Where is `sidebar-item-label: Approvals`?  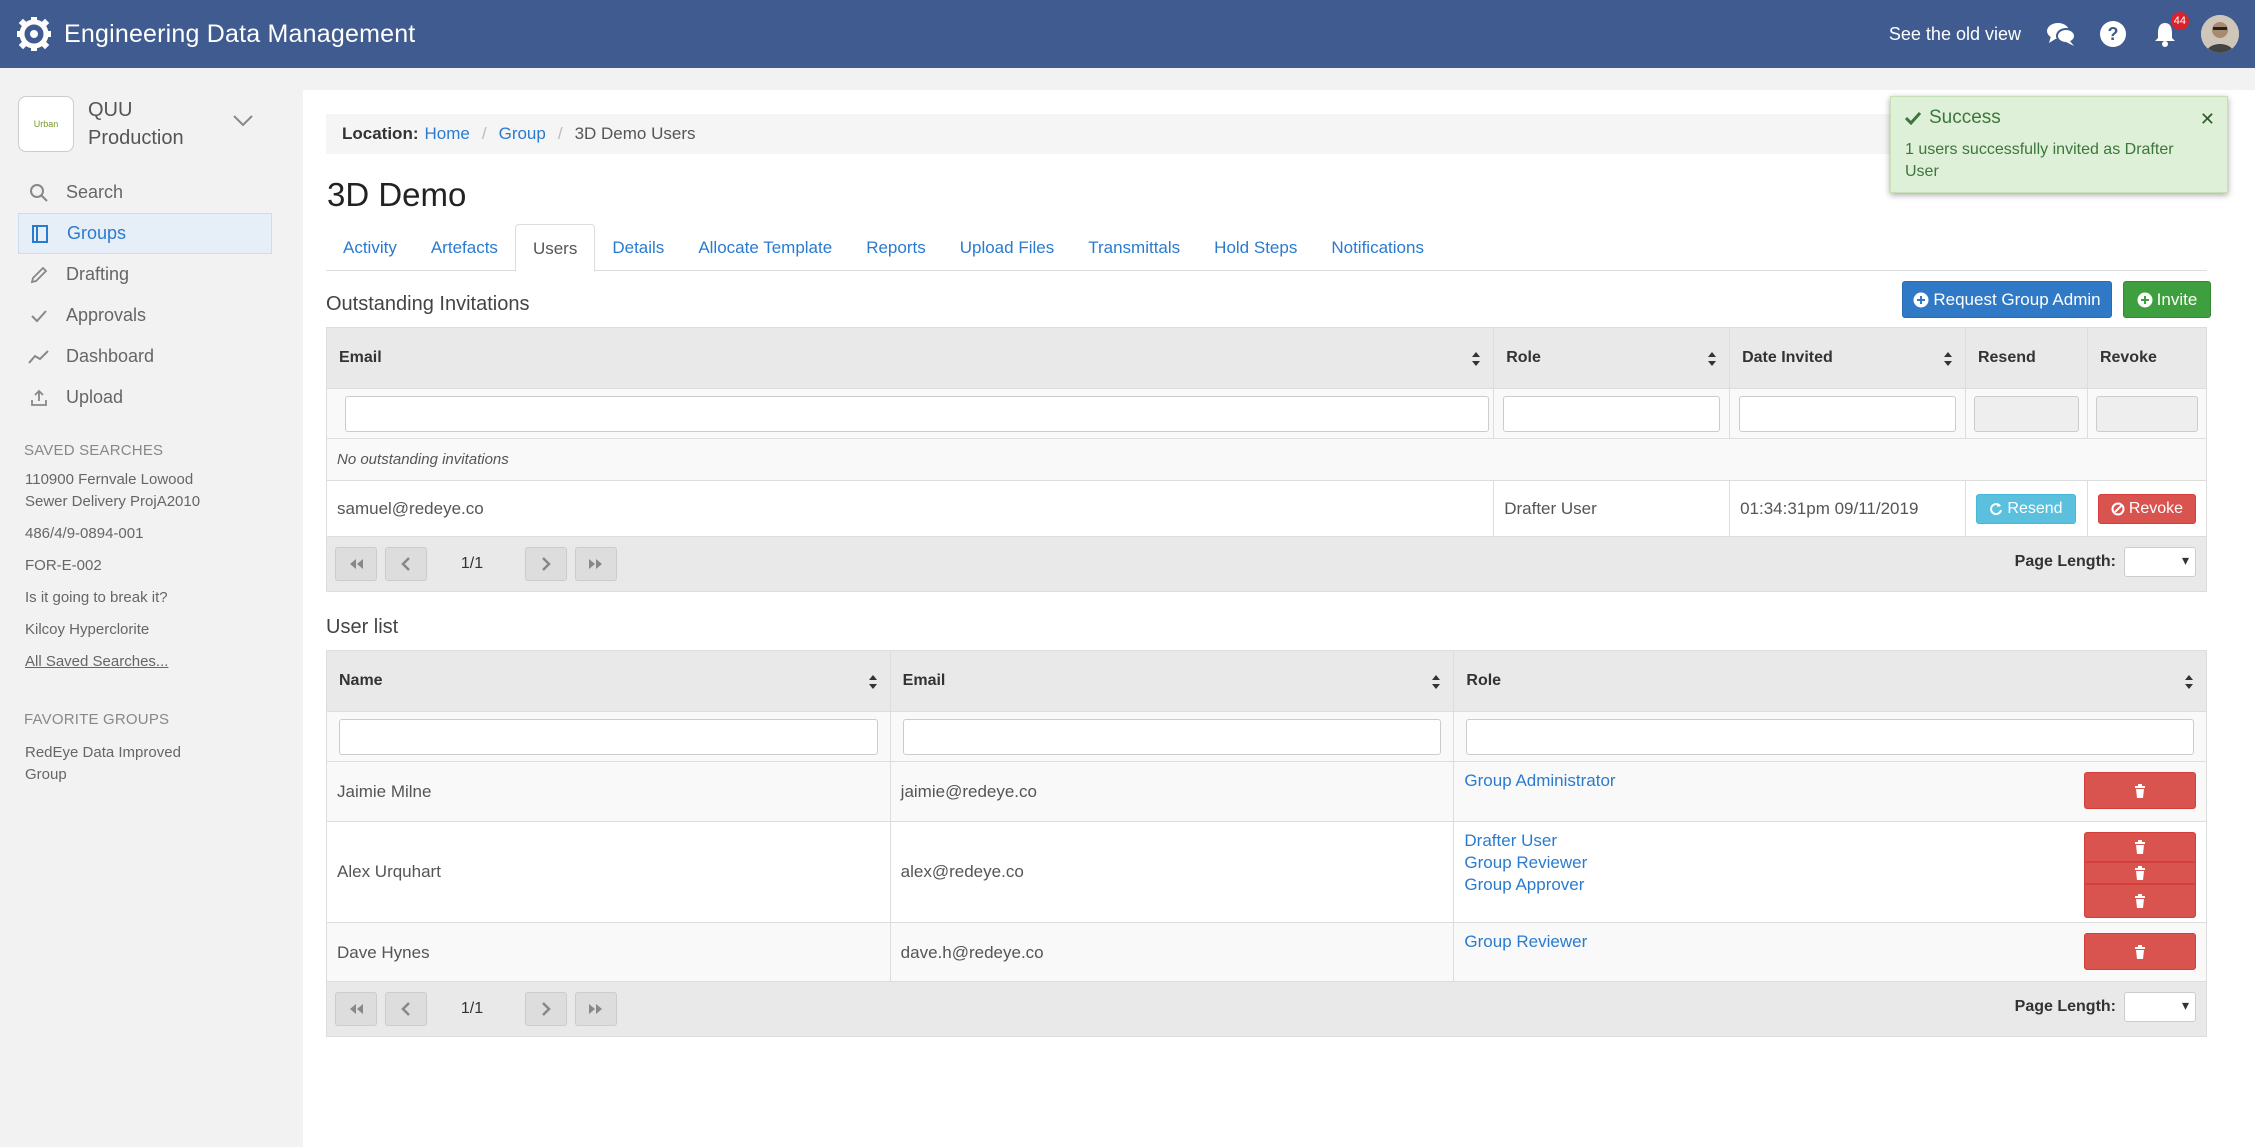 sidebar-item-label: Approvals is located at coordinates (106, 315).